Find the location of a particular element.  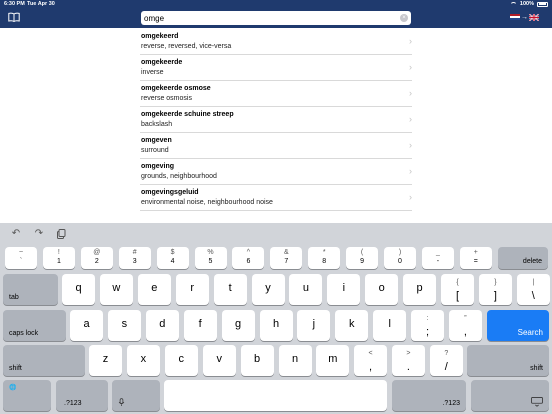

key-e: e is located at coordinates (154, 289).